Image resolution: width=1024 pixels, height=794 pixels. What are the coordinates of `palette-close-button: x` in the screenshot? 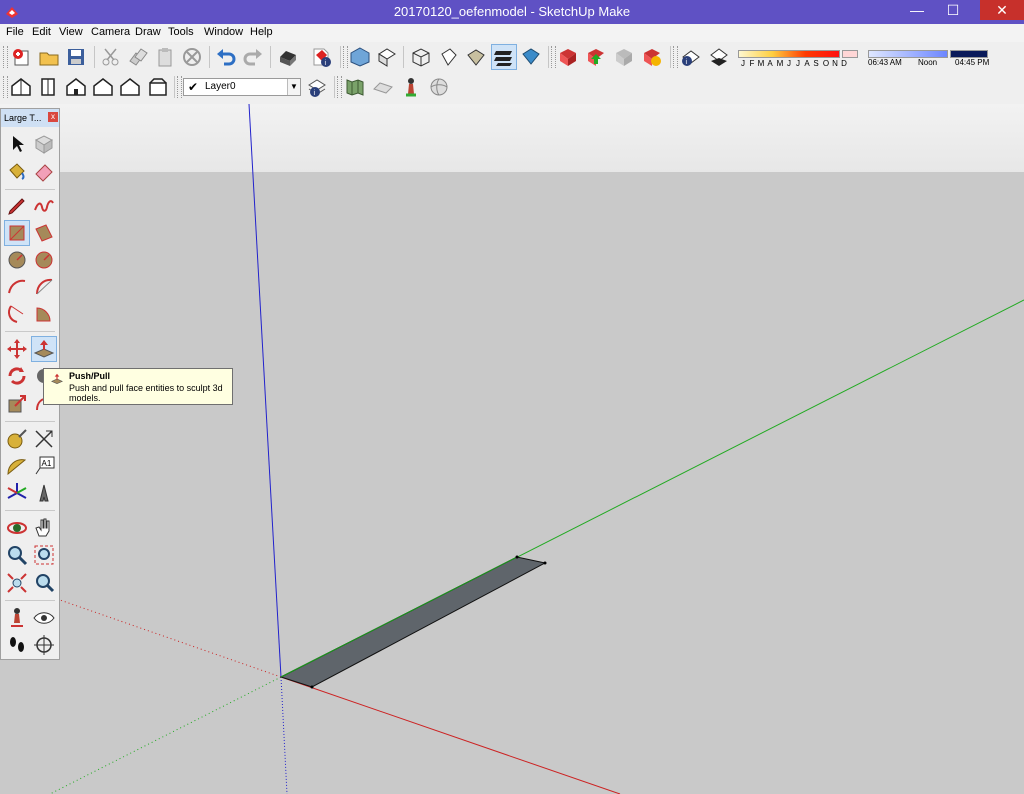 It's located at (53, 117).